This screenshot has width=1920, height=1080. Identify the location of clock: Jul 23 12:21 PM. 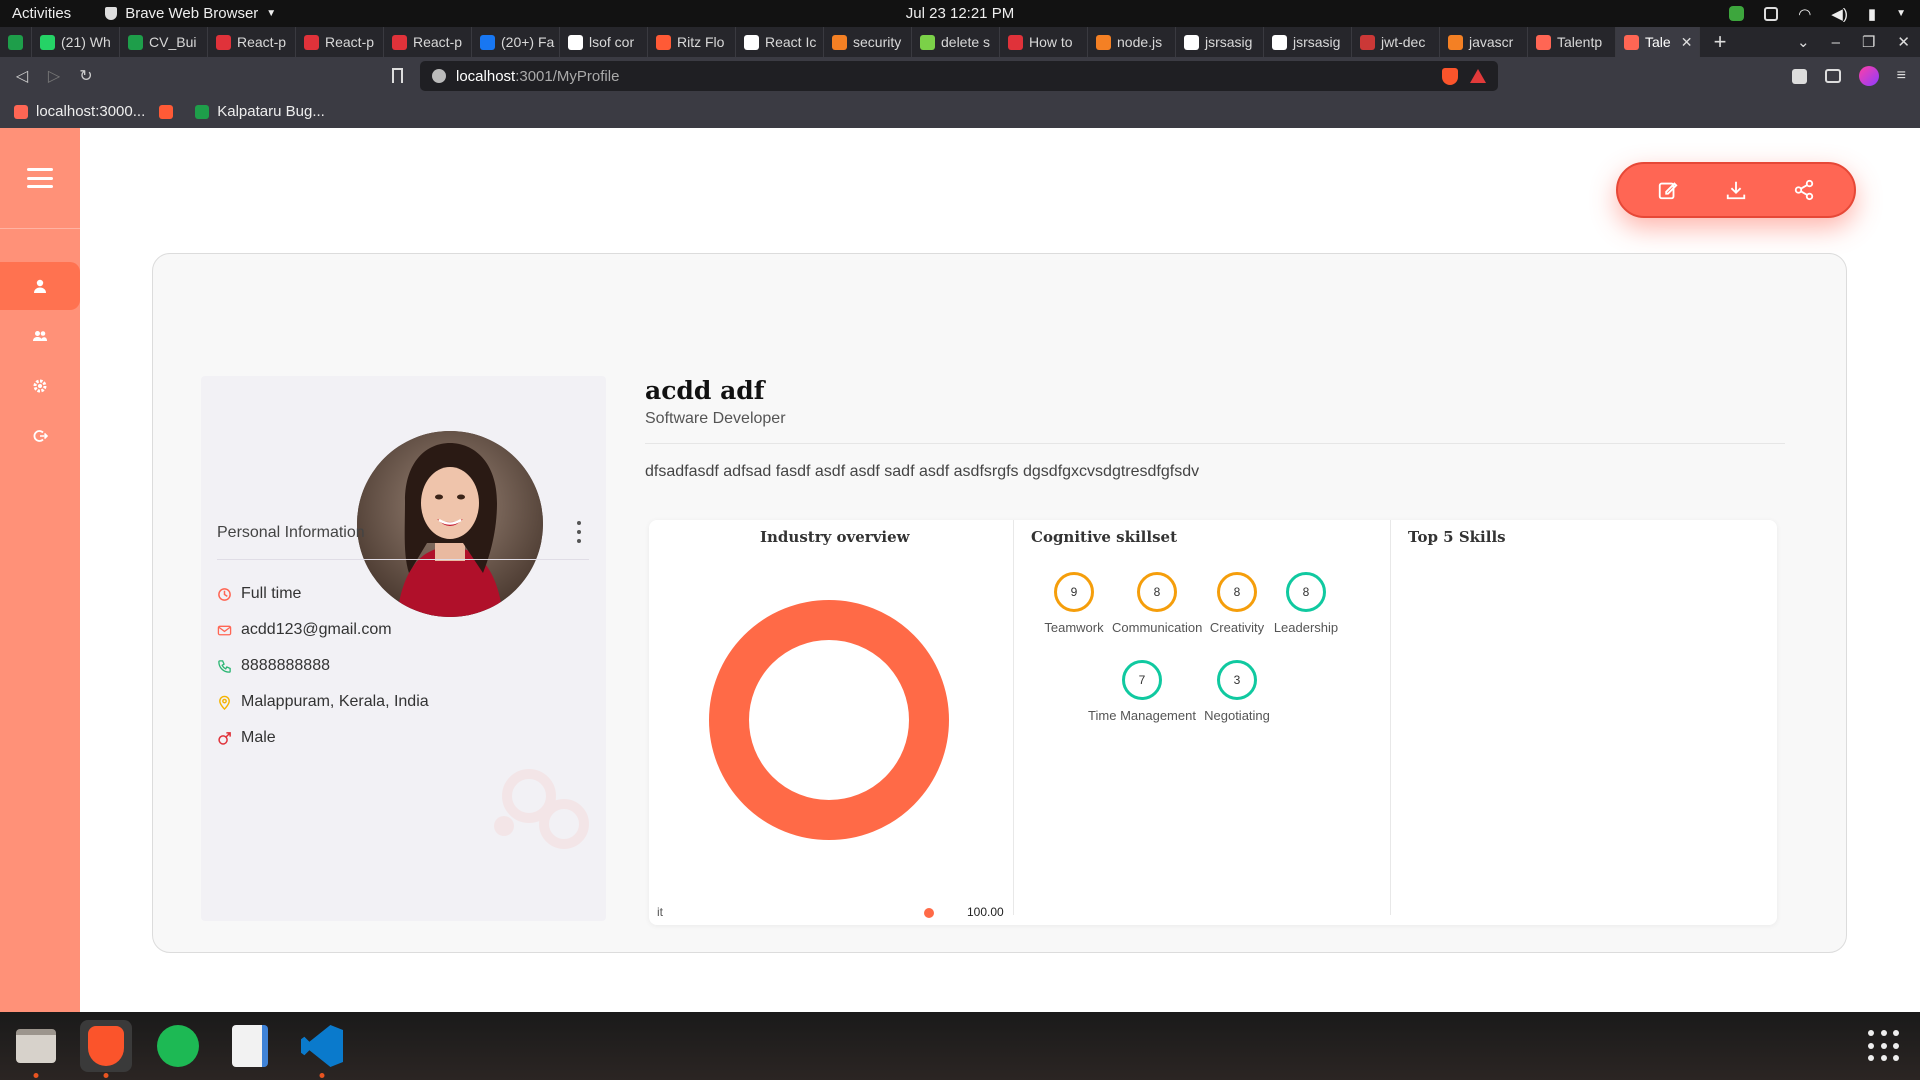
(960, 13).